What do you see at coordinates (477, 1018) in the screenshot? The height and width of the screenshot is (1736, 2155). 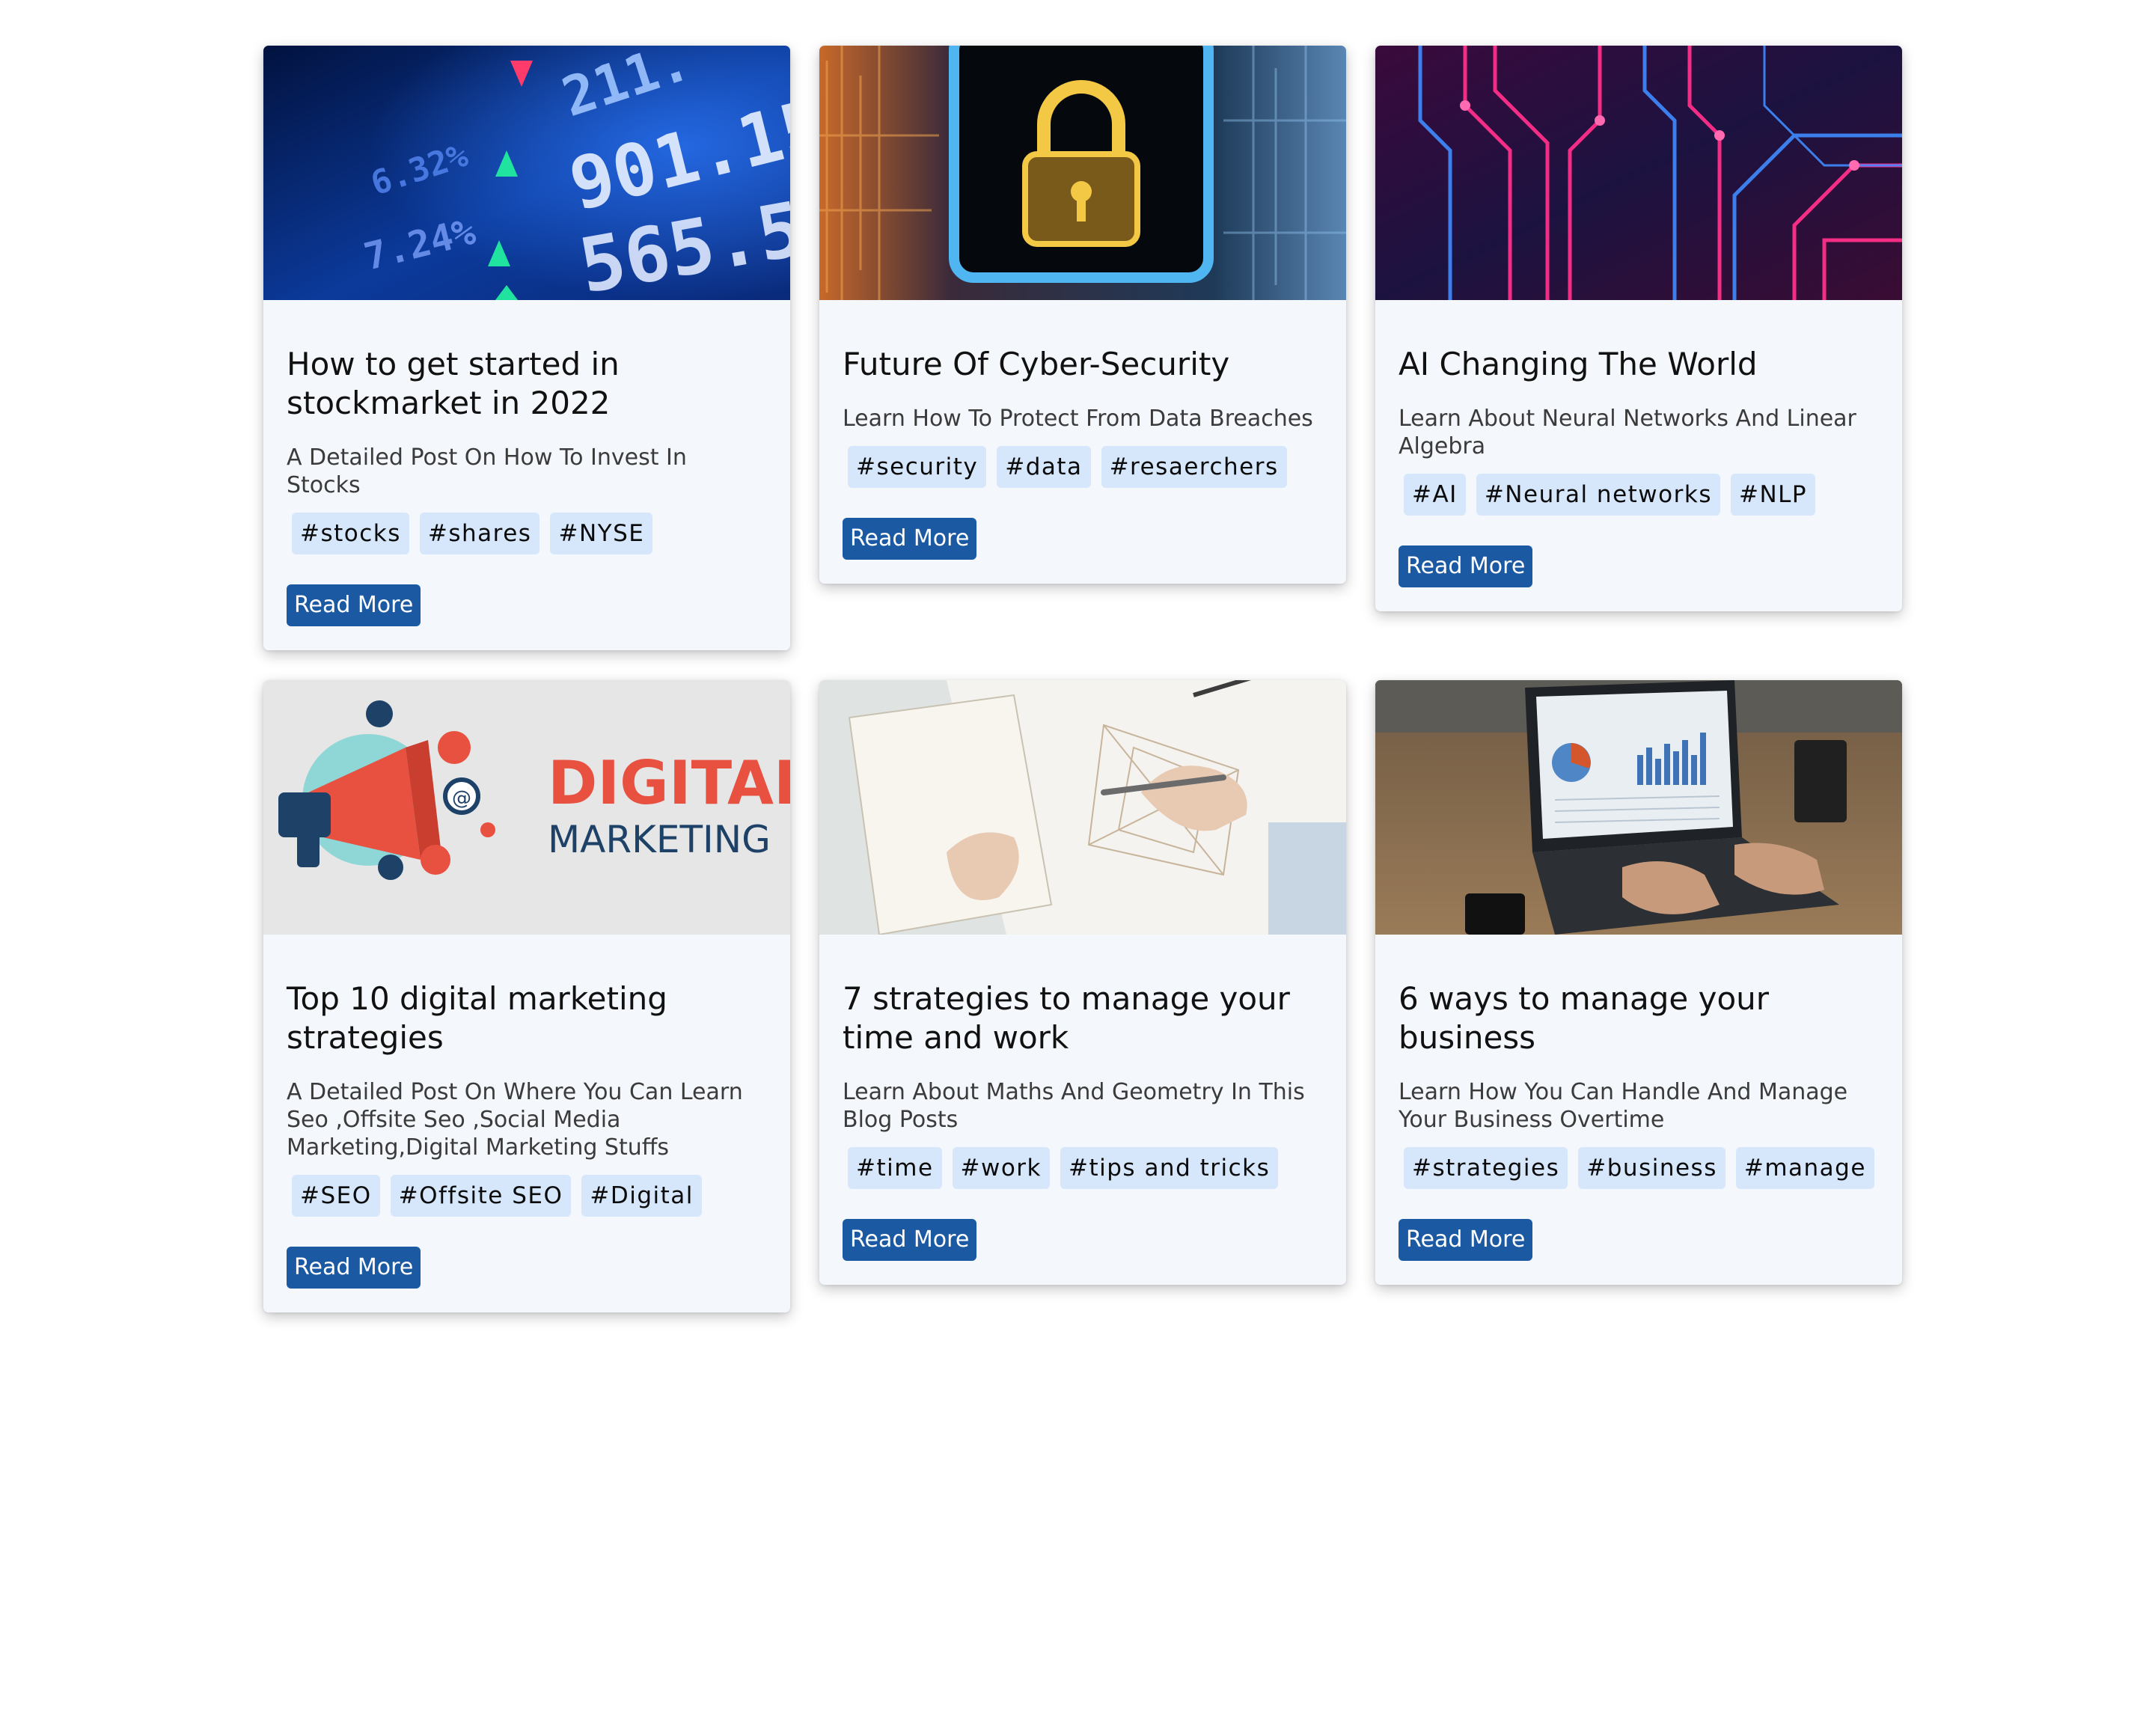 I see `post-title: Top 10 digital marketing strategies` at bounding box center [477, 1018].